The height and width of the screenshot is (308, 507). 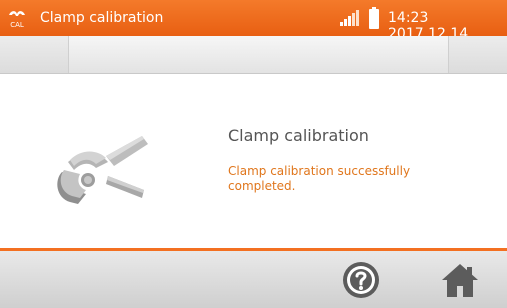 I want to click on cal-logo-icon: CAL, so click(x=17, y=20).